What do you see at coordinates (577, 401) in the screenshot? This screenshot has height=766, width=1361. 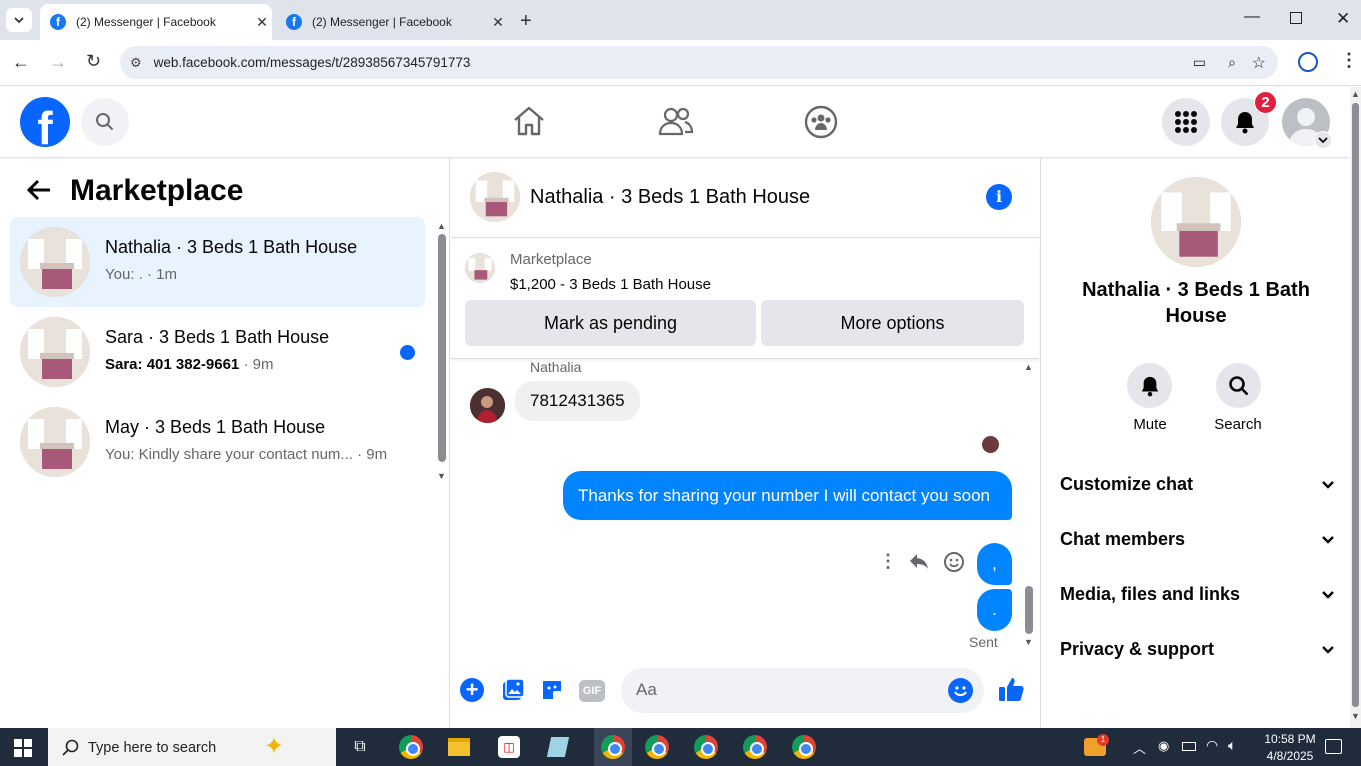 I see `incoming-message-bubble: 7812431365` at bounding box center [577, 401].